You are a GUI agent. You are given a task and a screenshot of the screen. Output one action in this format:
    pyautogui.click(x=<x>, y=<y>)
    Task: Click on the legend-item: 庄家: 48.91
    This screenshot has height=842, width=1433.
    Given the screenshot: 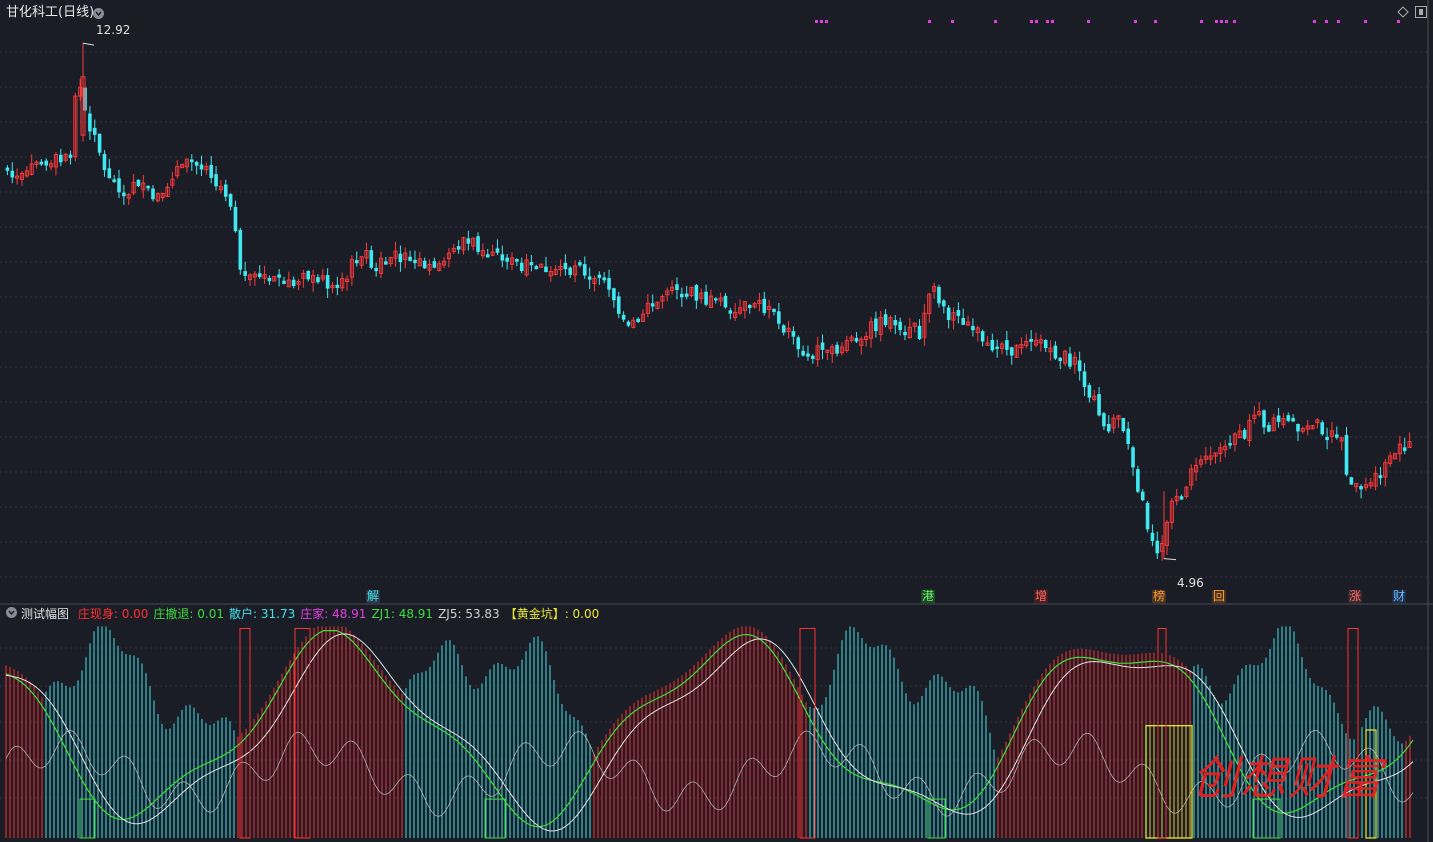 What is the action you would take?
    pyautogui.click(x=333, y=614)
    